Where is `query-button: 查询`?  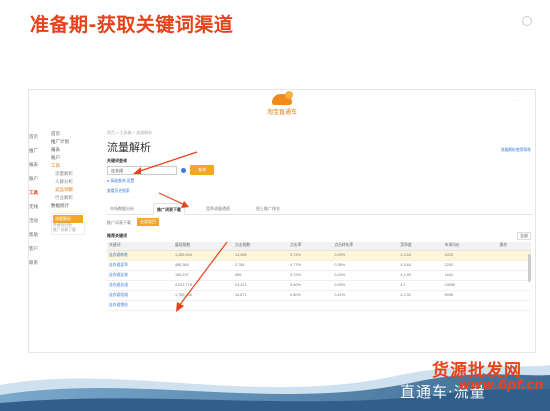
query-button: 查询 is located at coordinates (202, 170).